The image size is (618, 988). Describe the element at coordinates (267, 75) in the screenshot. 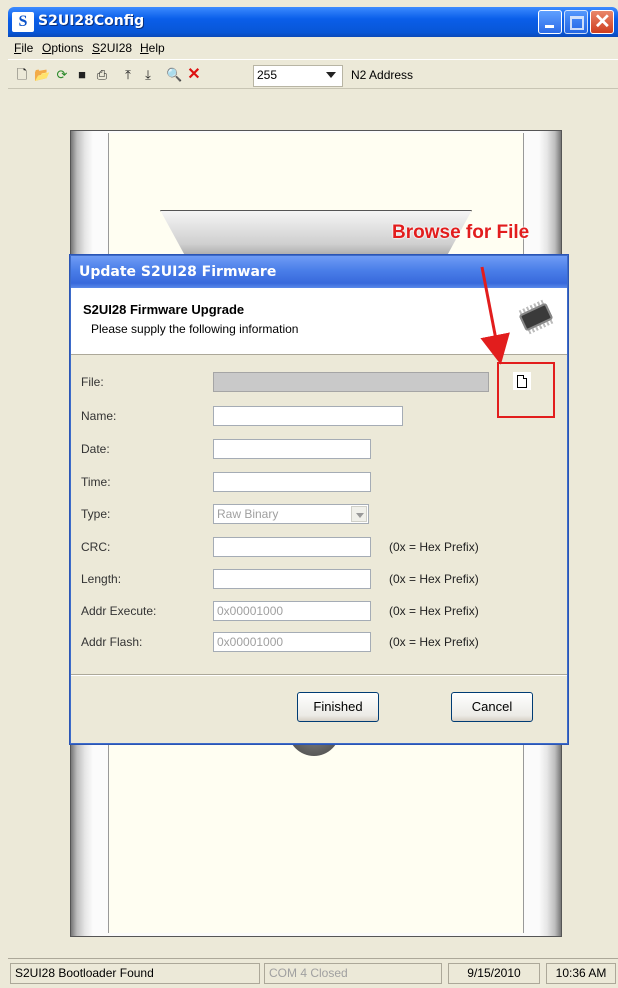

I see `address-value: 255` at that location.